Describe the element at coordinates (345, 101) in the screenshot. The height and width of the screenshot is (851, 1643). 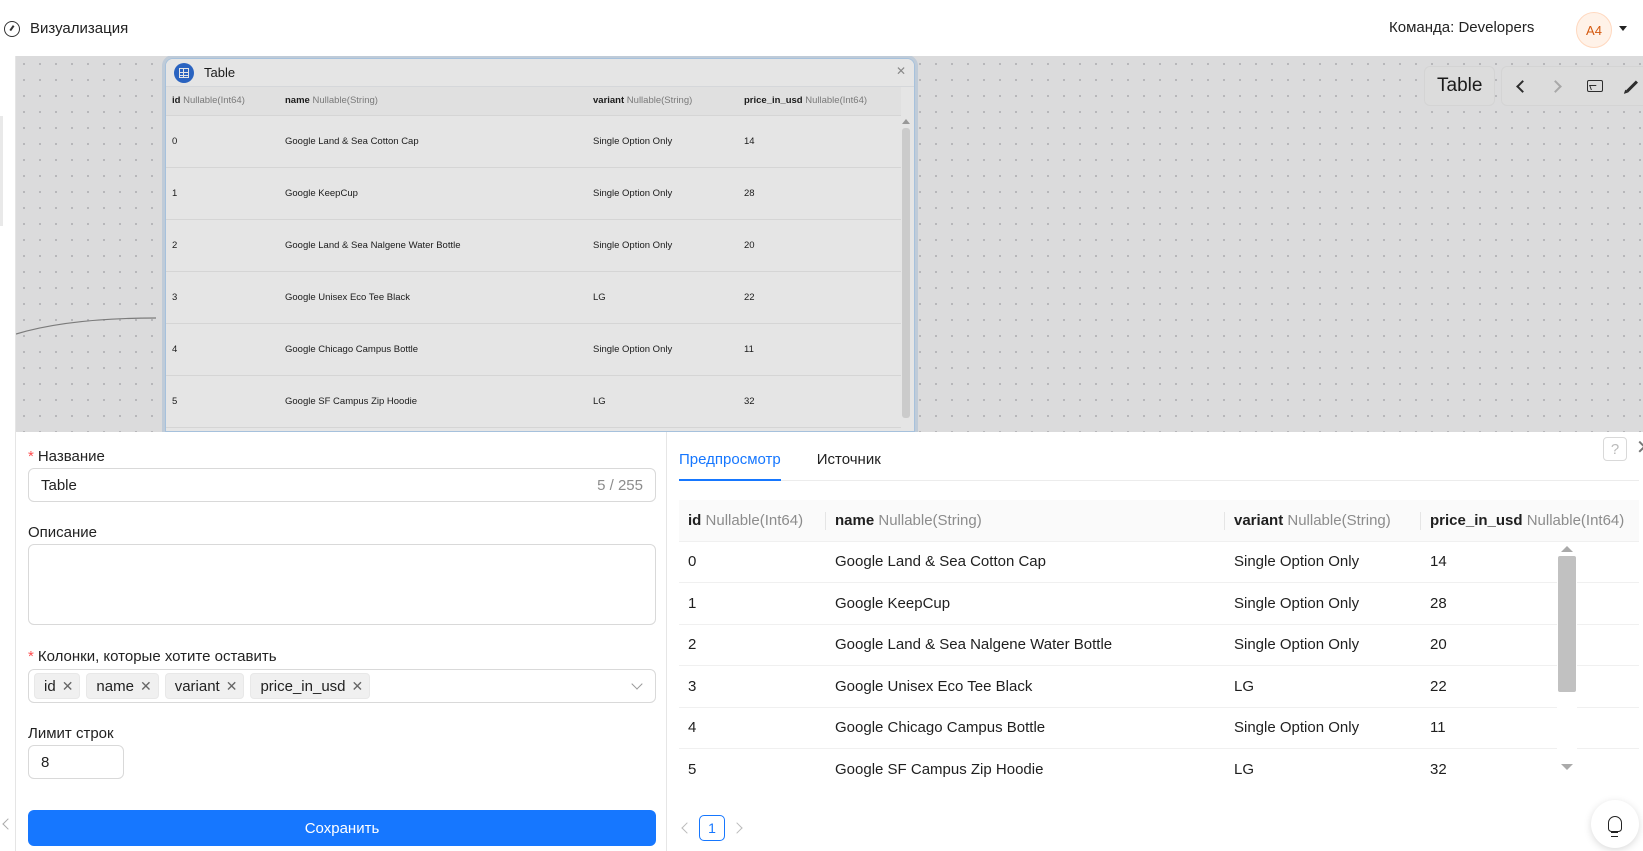
I see `column-type: Nullable(String)` at that location.